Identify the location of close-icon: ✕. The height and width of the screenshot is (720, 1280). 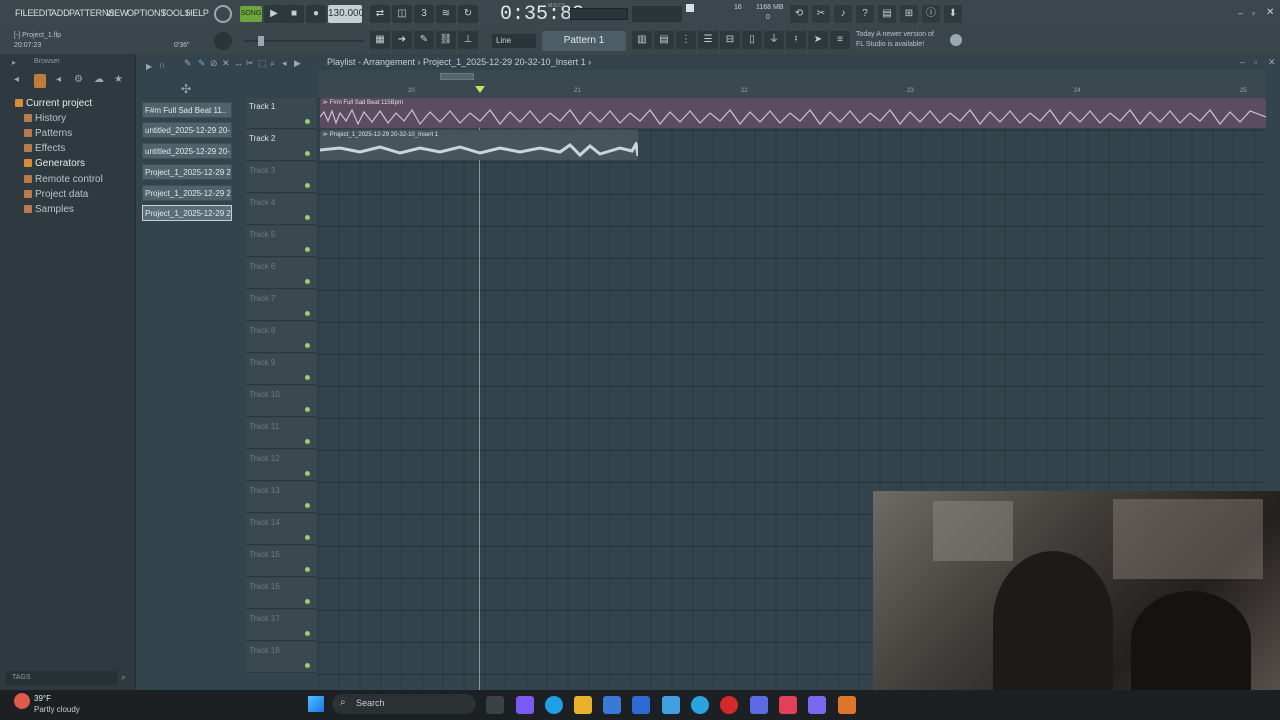
(1270, 12).